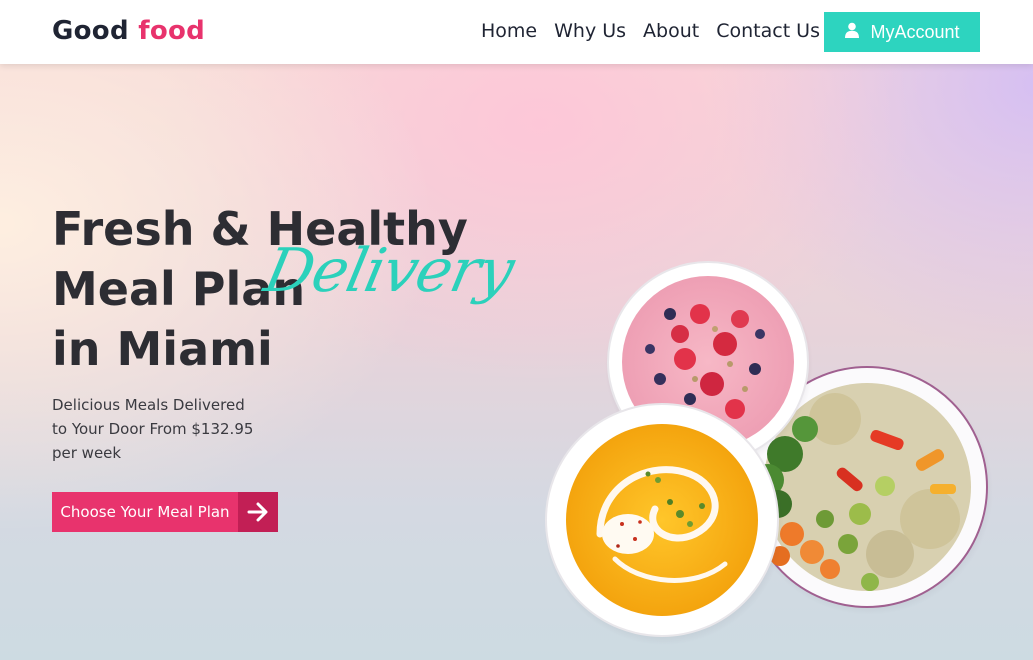 The image size is (1033, 660). Describe the element at coordinates (389, 271) in the screenshot. I see `headline-script-word: Delivery` at that location.